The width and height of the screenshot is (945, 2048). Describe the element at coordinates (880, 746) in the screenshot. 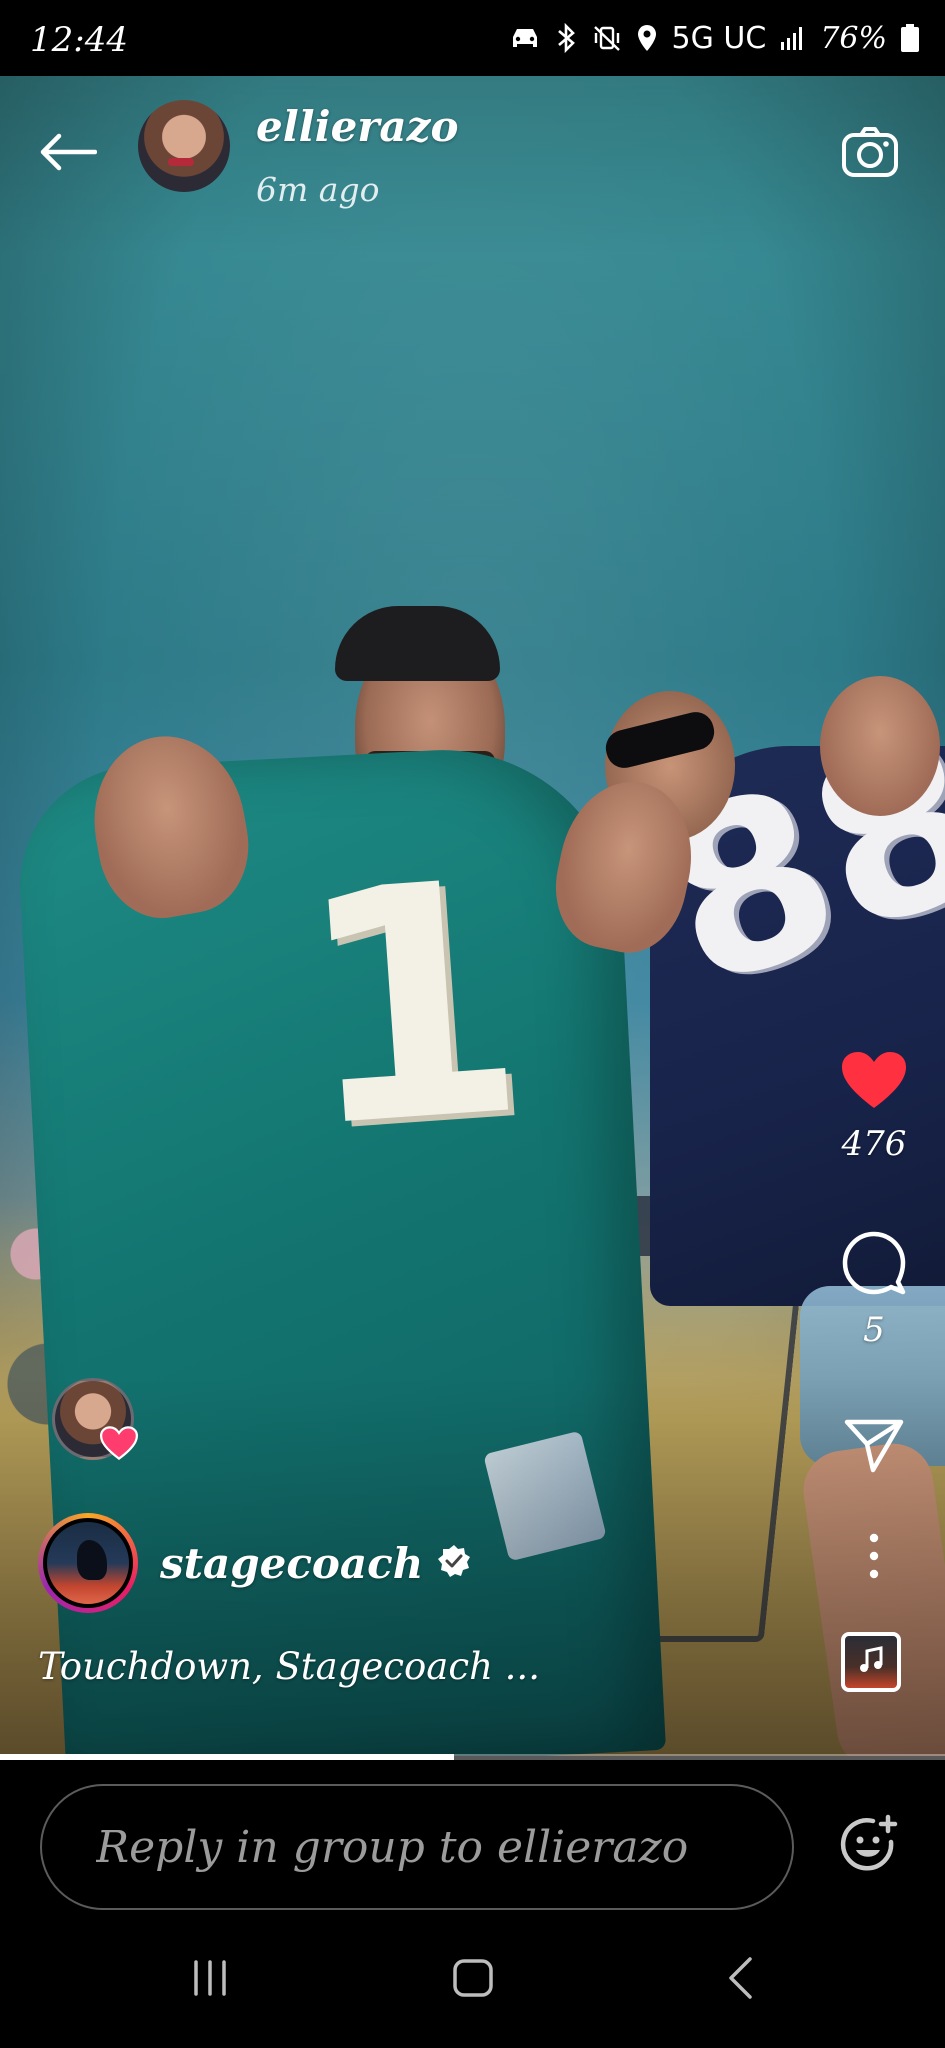

I see `woman-hand` at that location.